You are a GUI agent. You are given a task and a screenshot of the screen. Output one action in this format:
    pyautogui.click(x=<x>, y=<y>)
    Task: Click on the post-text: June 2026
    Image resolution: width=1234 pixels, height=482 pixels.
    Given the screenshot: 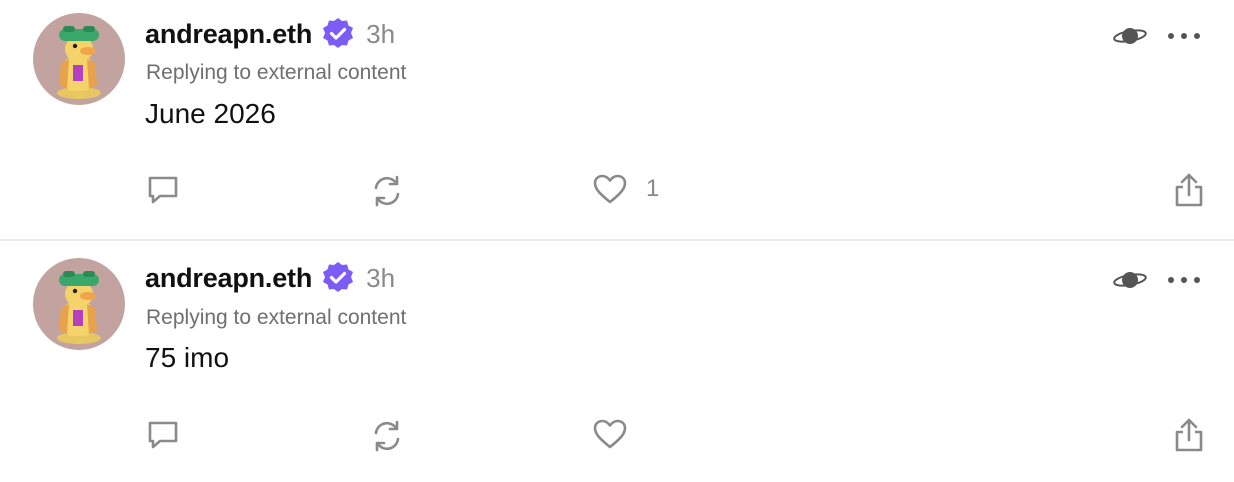 What is the action you would take?
    pyautogui.click(x=210, y=113)
    